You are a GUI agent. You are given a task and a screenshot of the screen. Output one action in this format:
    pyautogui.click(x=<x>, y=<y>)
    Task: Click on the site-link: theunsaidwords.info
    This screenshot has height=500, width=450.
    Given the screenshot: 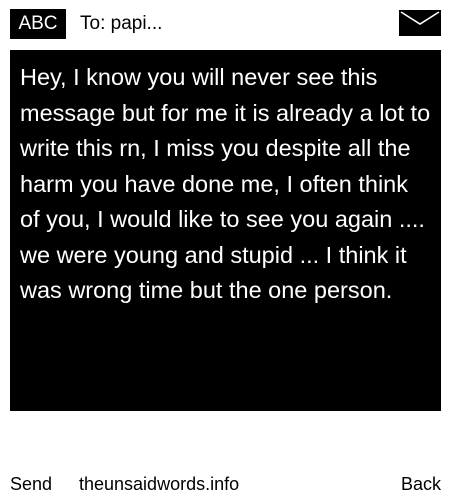 What is the action you would take?
    pyautogui.click(x=159, y=484)
    